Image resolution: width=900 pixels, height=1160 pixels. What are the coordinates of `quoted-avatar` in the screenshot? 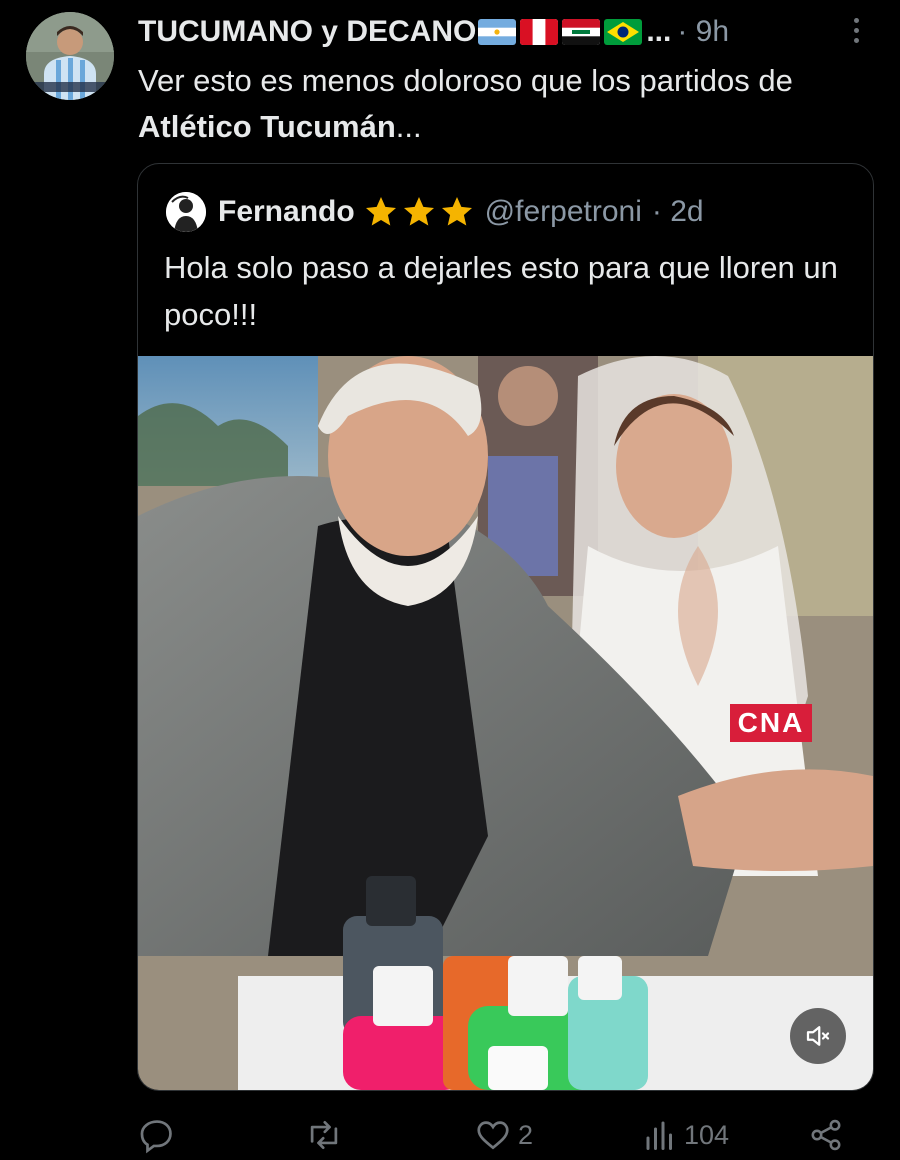 It's located at (186, 212).